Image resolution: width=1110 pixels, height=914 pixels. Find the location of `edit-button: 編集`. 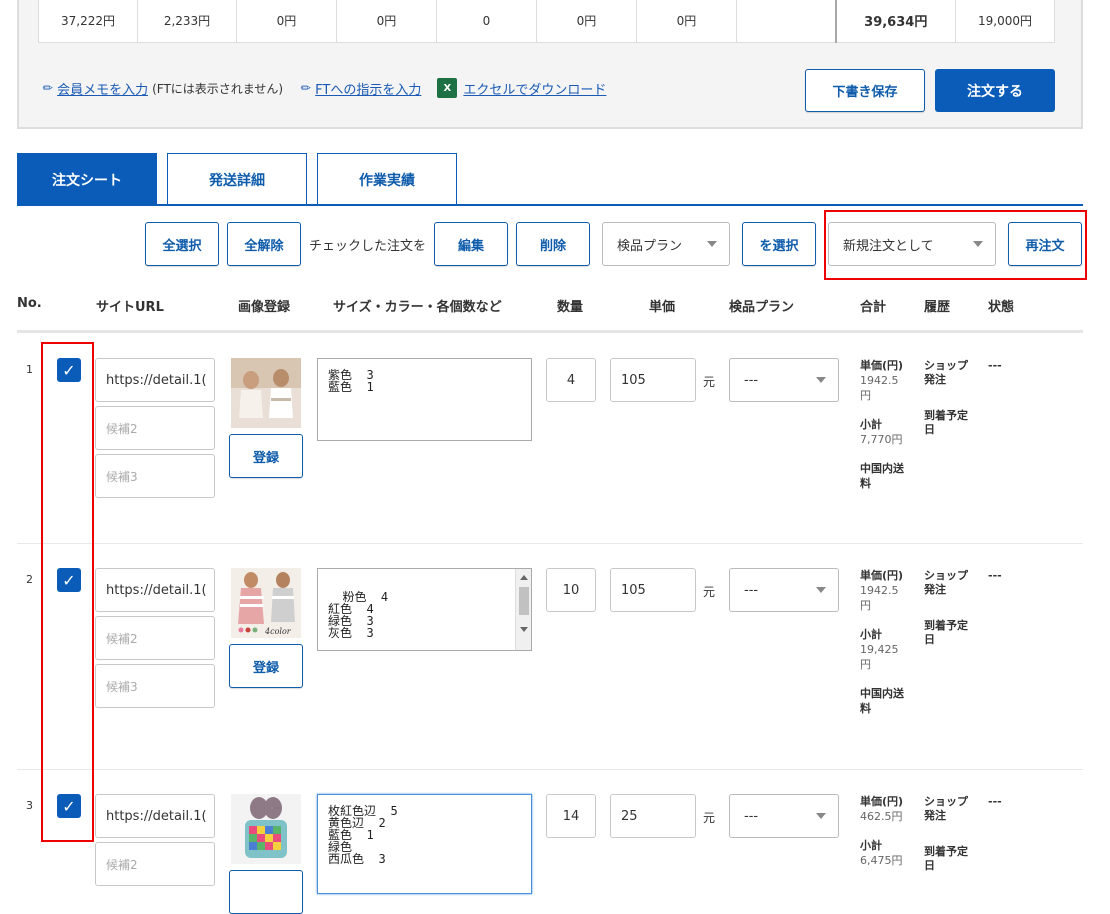

edit-button: 編集 is located at coordinates (471, 244).